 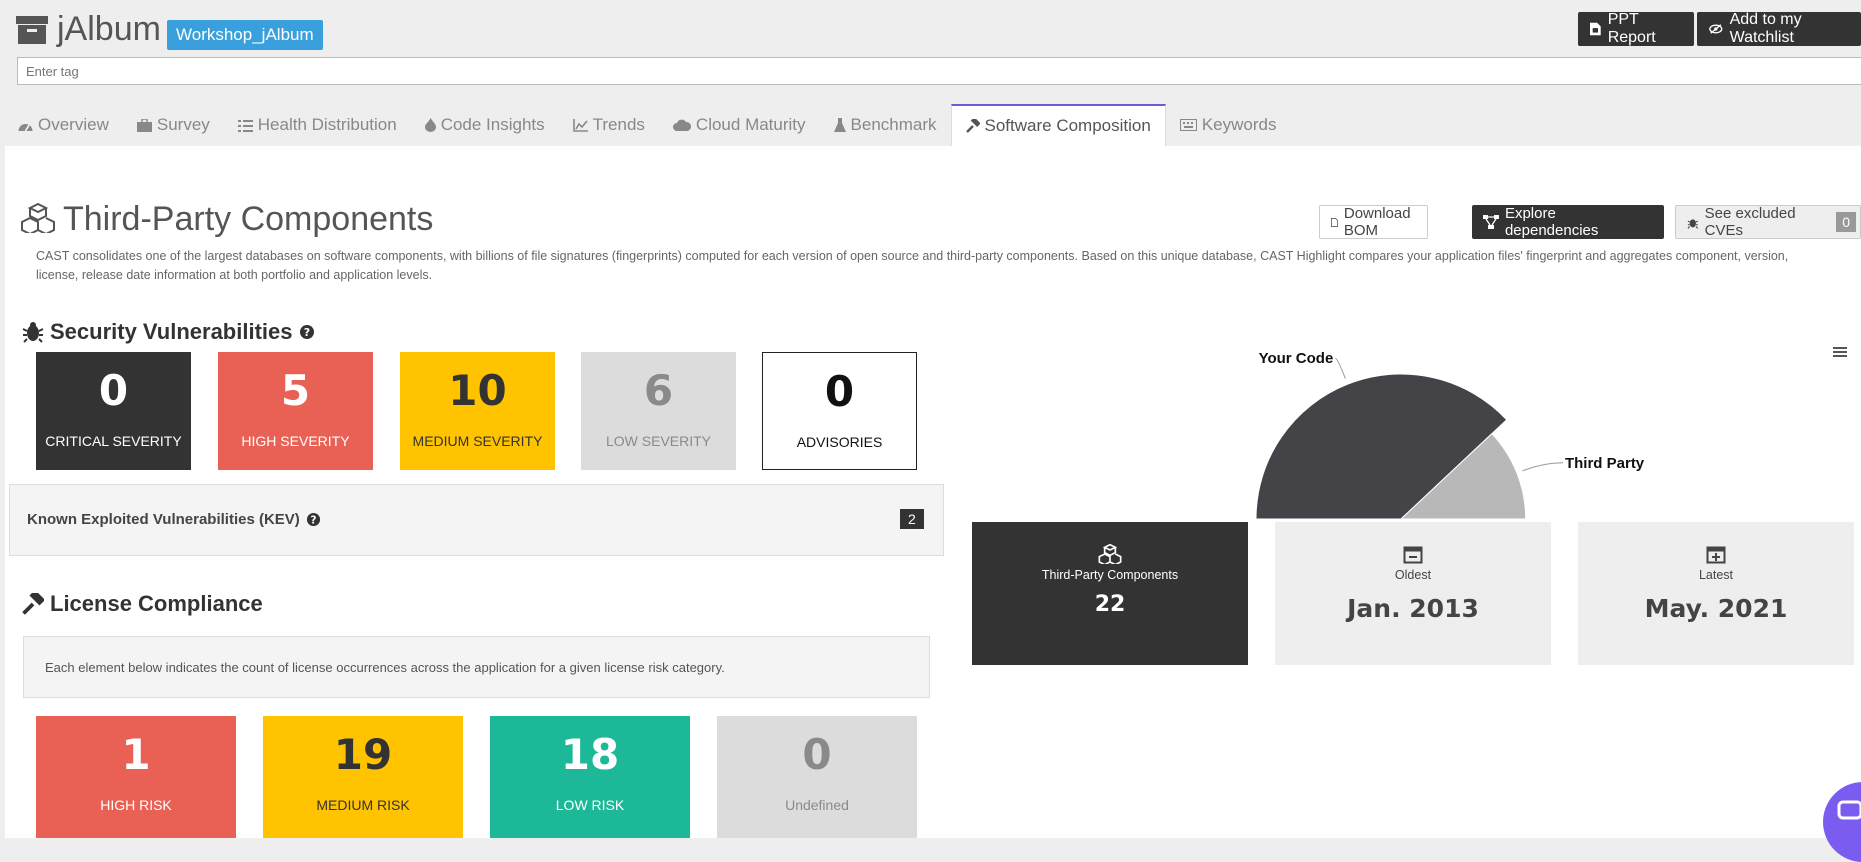 I want to click on tab-trends: Trends, so click(x=609, y=125).